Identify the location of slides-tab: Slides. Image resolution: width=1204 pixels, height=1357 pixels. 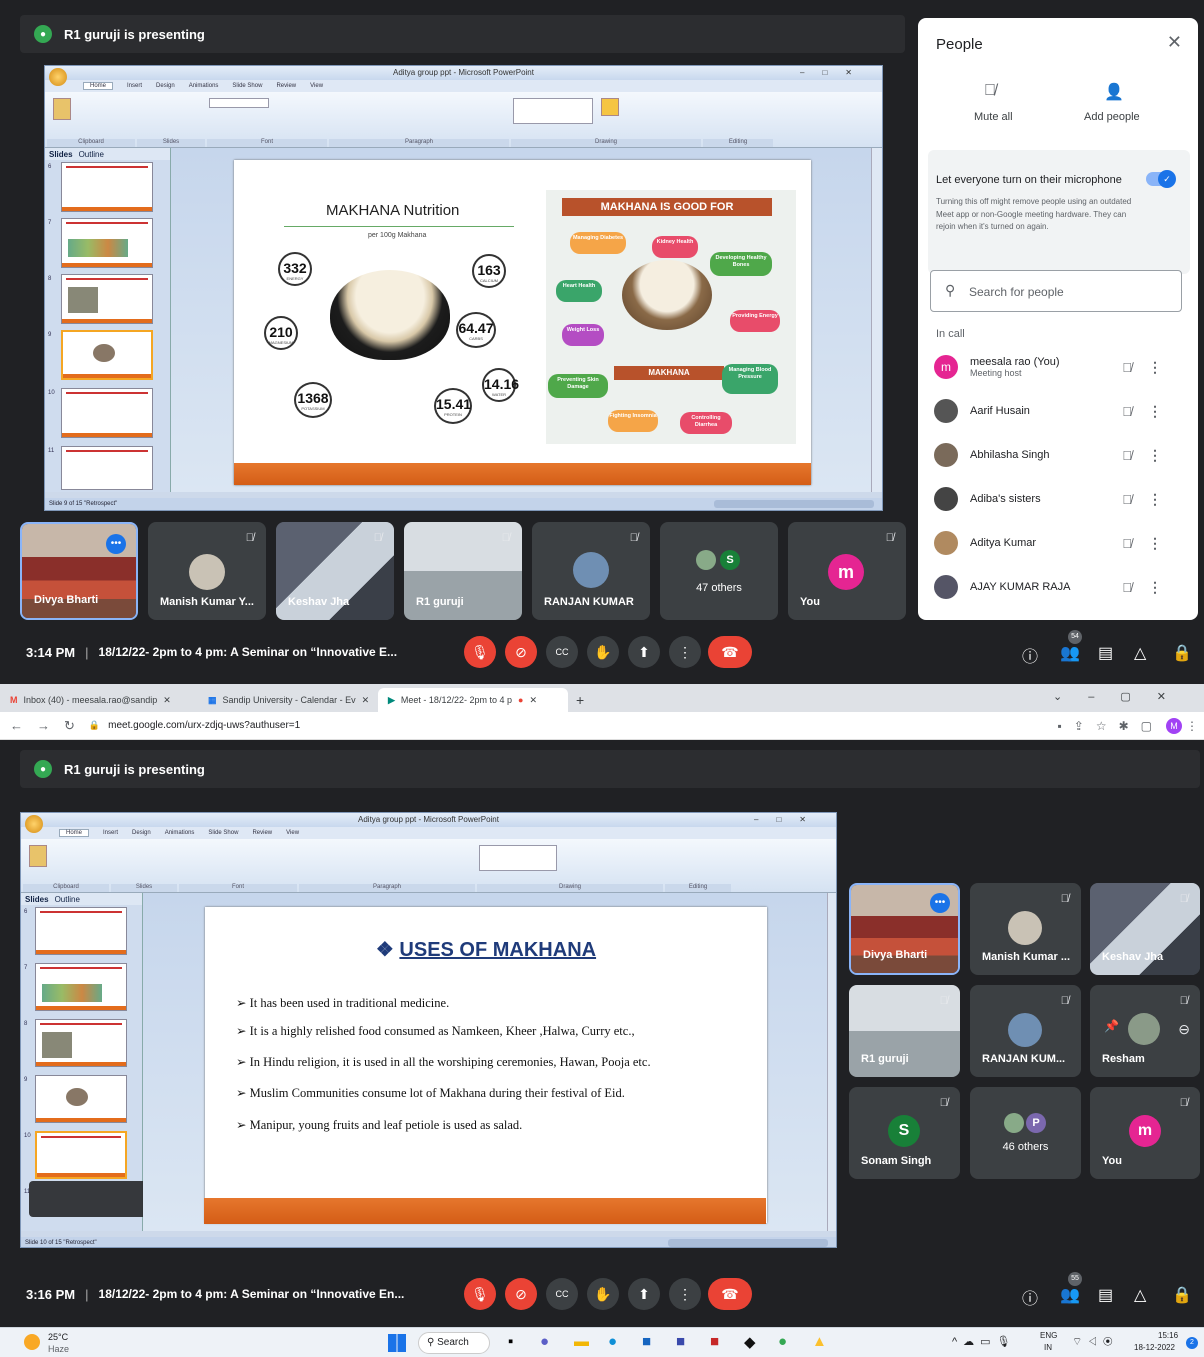
(61, 154).